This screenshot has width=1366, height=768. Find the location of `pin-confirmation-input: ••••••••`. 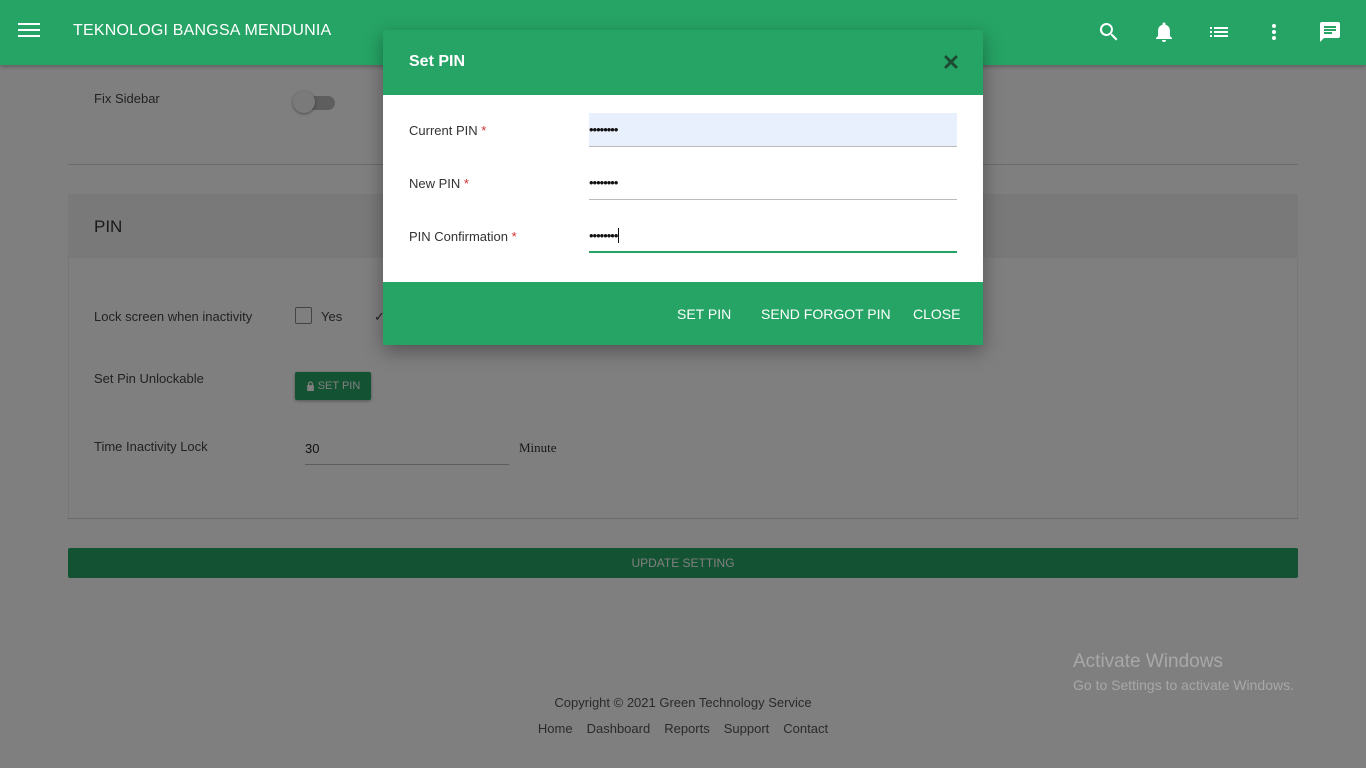

pin-confirmation-input: •••••••• is located at coordinates (773, 236).